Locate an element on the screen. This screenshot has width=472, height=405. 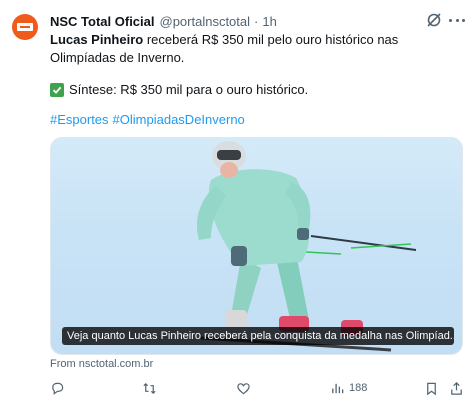
retweet-icon is located at coordinates (149, 388).